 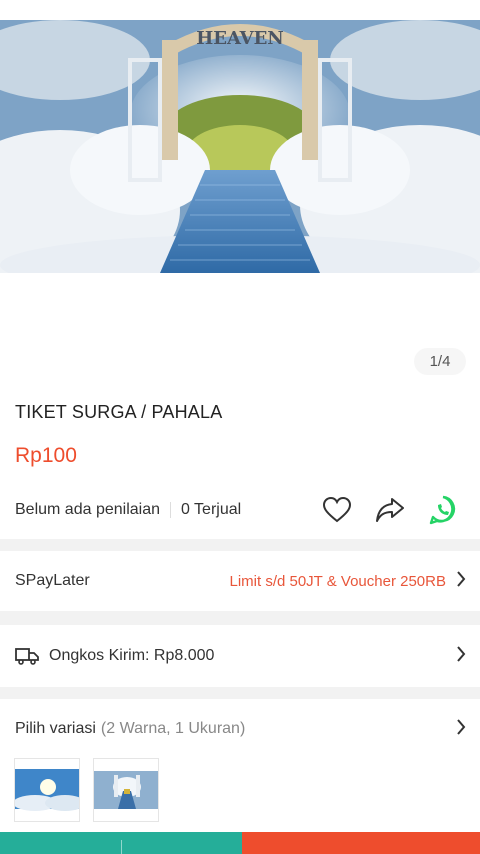 What do you see at coordinates (173, 728) in the screenshot?
I see `variation-detail: (2 Warna, 1 Ukuran)` at bounding box center [173, 728].